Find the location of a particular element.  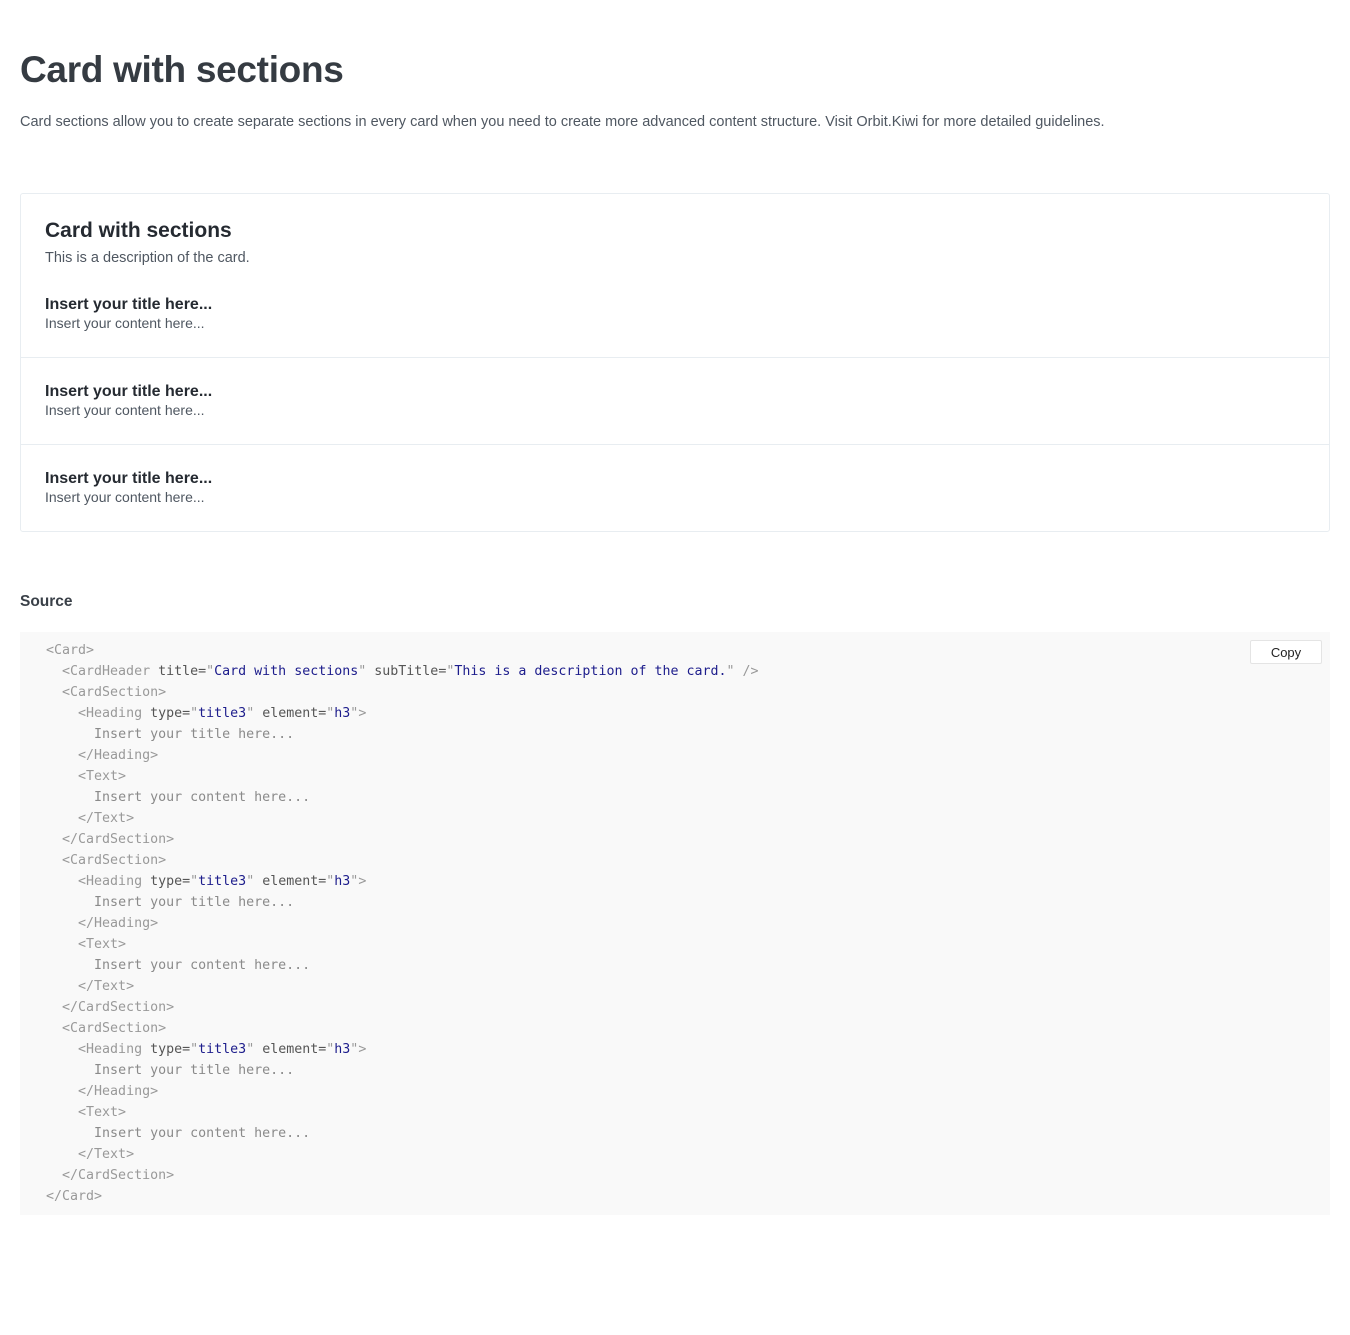

code-line: <Card> is located at coordinates (402, 650).